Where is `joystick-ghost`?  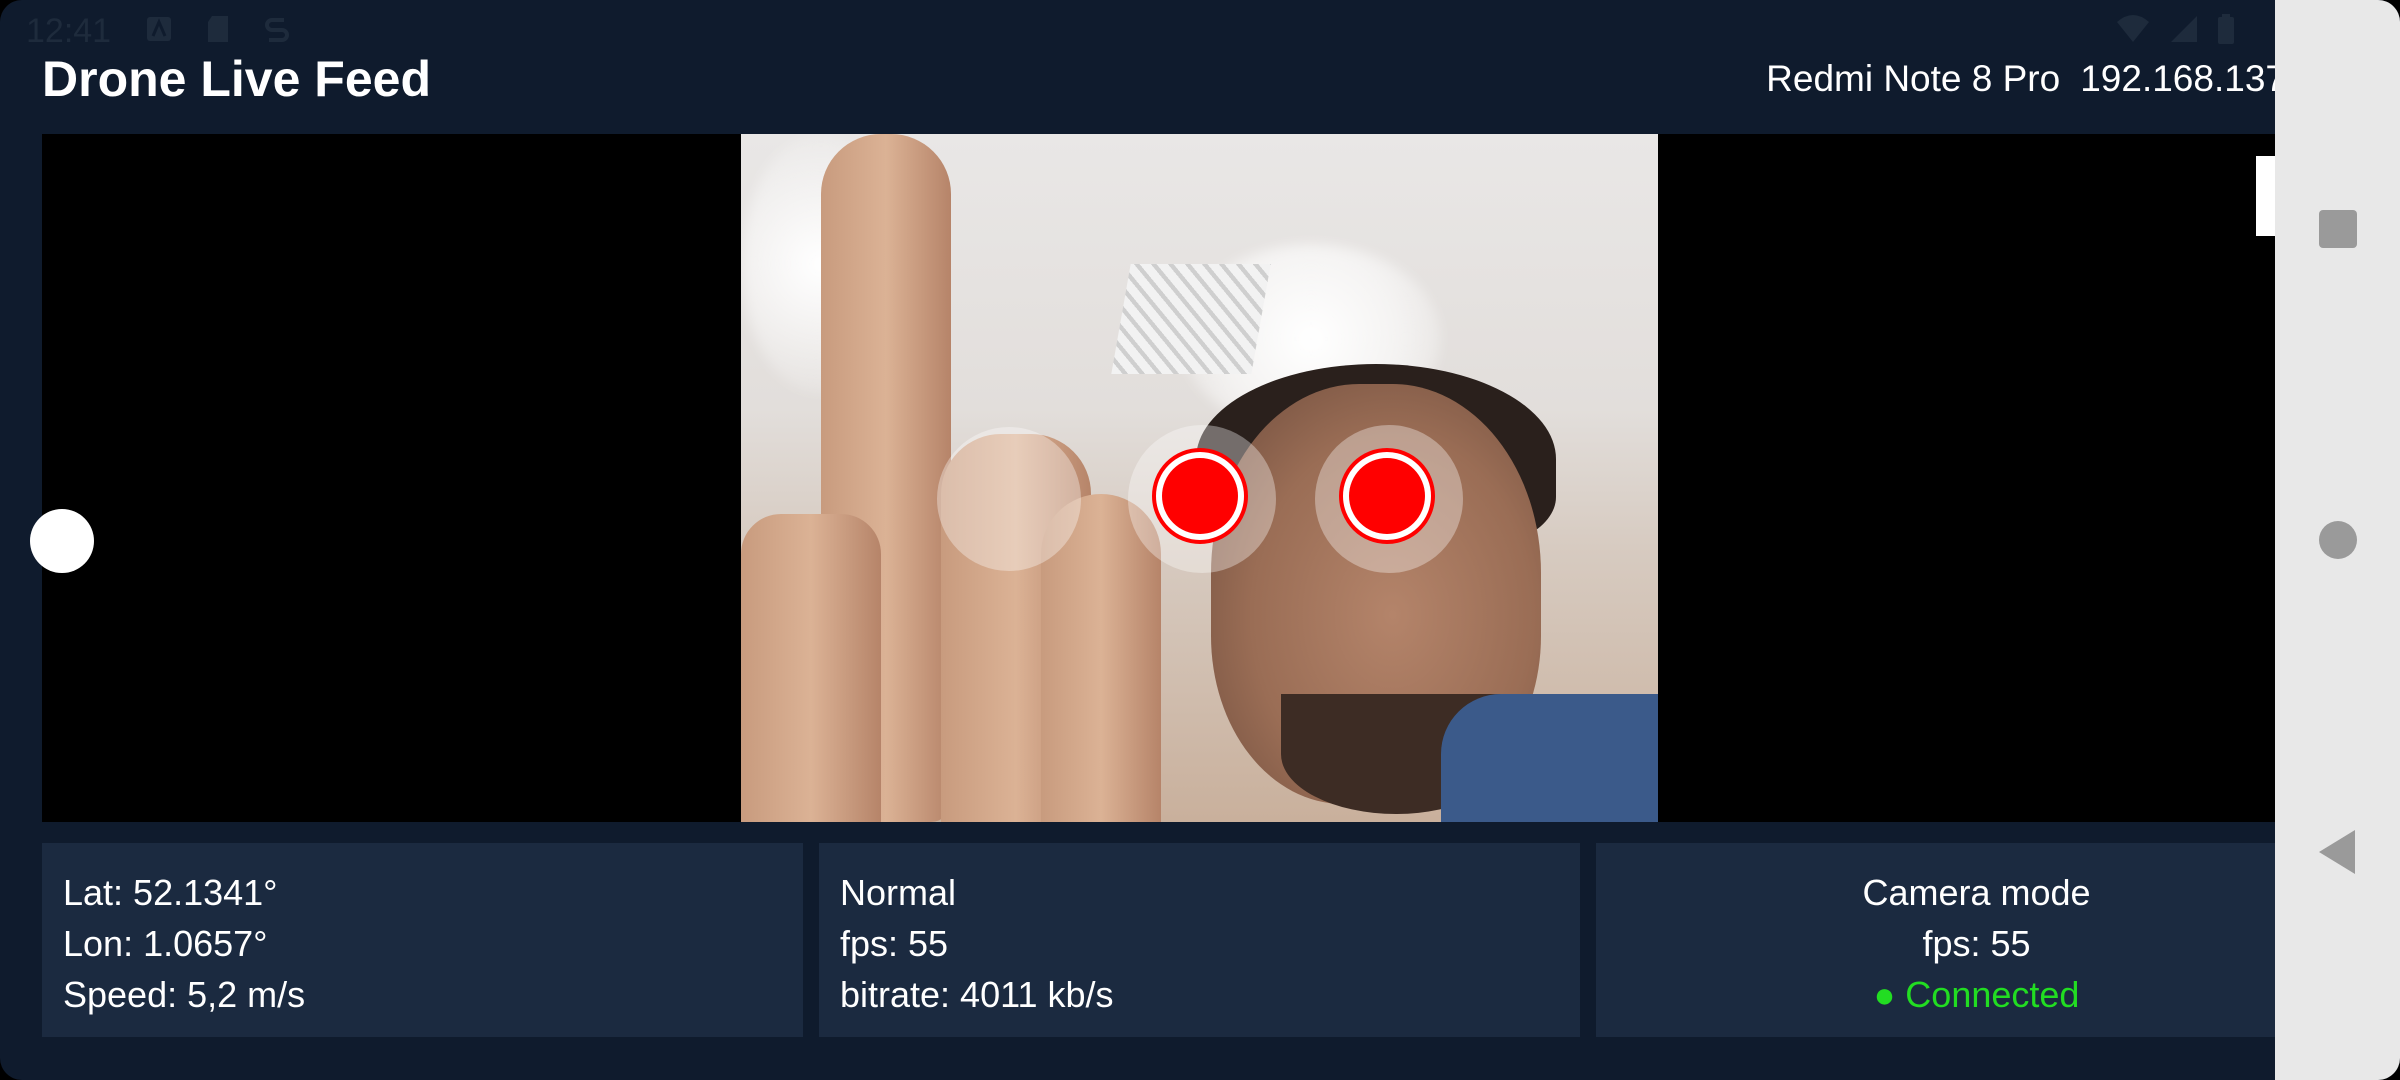
joystick-ghost is located at coordinates (1009, 499).